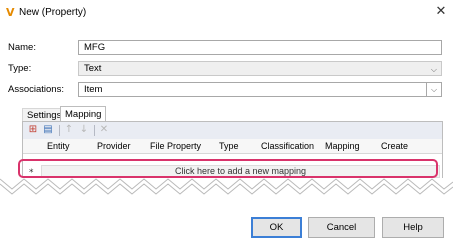  I want to click on column-header-type: Type, so click(229, 146).